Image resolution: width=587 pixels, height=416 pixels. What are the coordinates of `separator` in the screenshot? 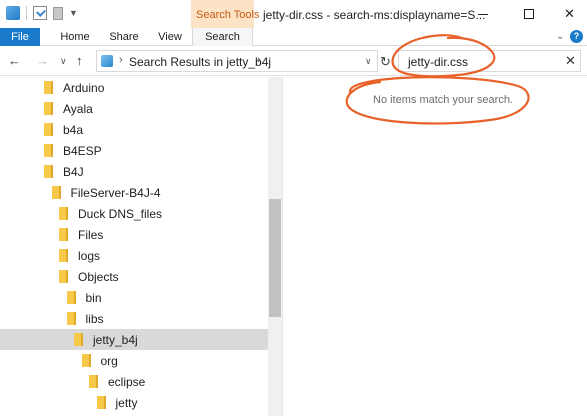 It's located at (26, 13).